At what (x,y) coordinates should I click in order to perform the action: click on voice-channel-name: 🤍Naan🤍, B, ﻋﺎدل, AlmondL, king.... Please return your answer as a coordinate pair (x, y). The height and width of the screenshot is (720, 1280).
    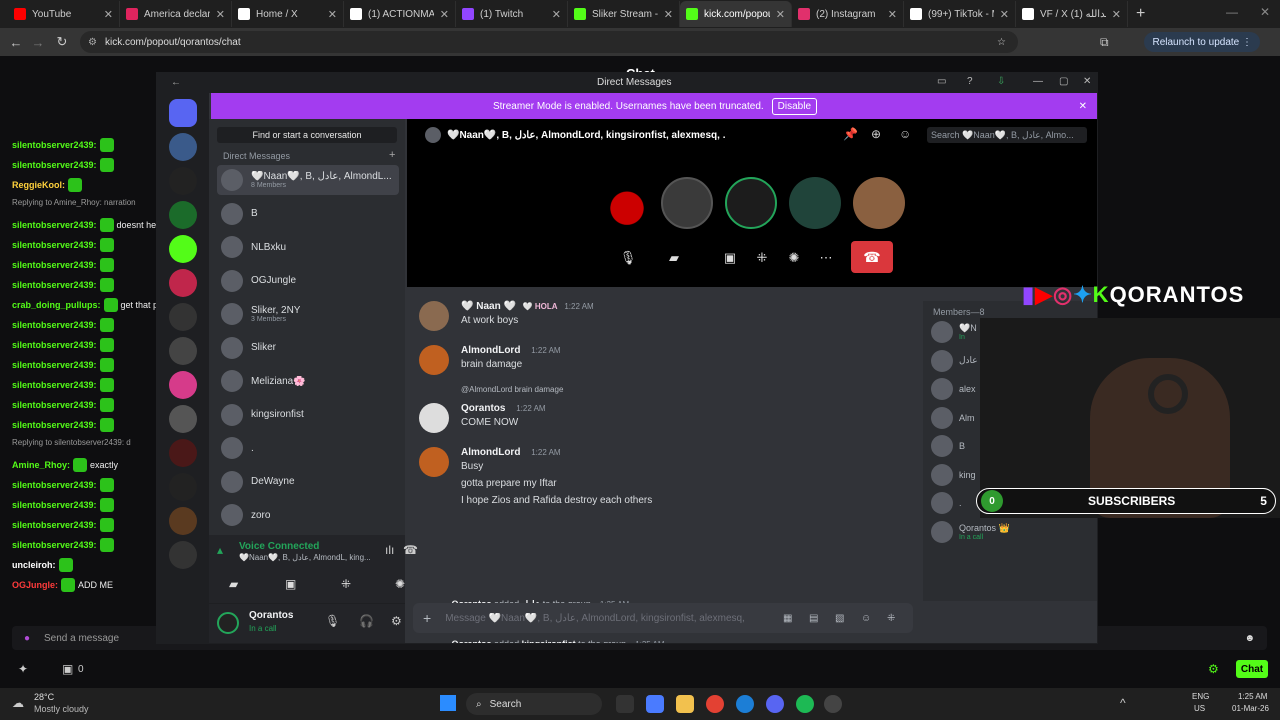
    Looking at the image, I should click on (309, 557).